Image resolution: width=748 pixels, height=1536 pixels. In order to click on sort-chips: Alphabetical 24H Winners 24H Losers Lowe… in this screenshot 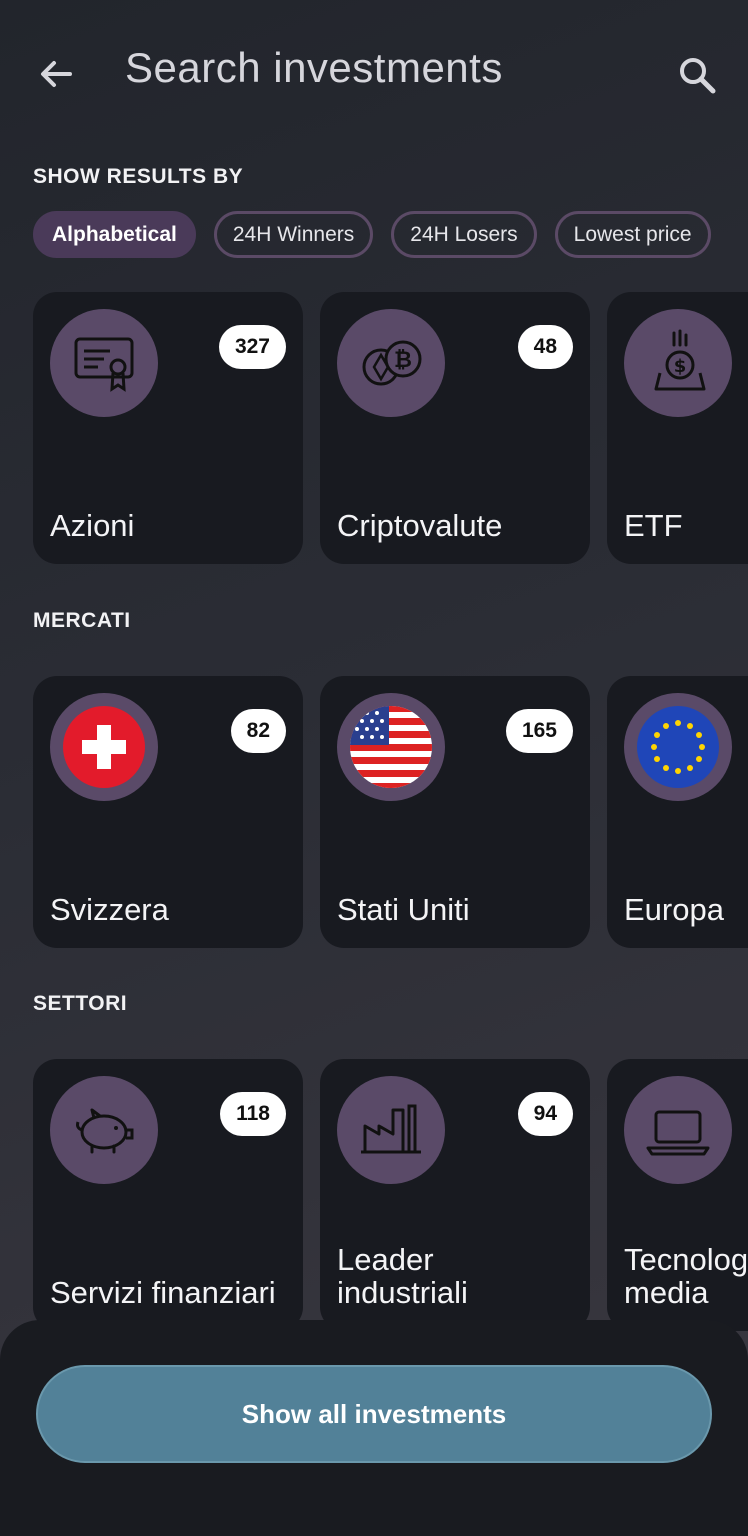, I will do `click(372, 234)`.